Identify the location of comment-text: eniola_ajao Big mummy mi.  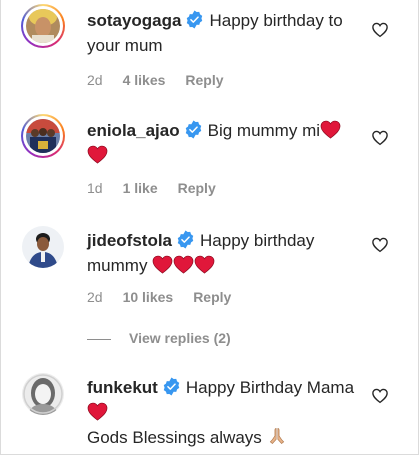
(222, 143).